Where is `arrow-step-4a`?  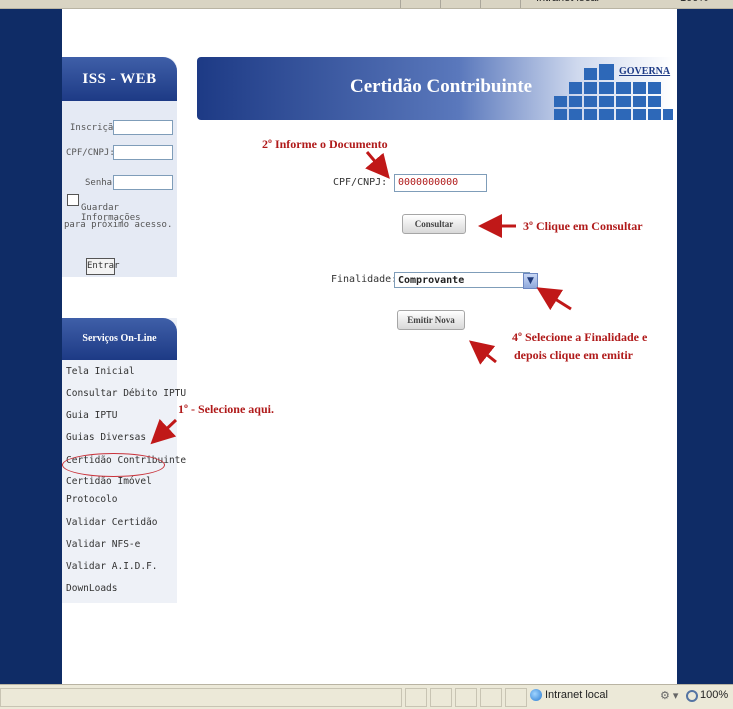 arrow-step-4a is located at coordinates (554, 299).